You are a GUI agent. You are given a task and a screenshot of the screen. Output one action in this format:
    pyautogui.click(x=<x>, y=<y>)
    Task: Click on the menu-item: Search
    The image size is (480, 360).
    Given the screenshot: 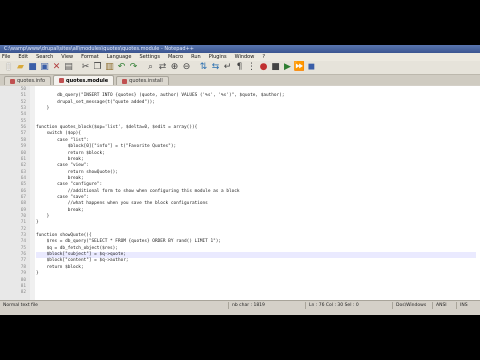 What is the action you would take?
    pyautogui.click(x=44, y=57)
    